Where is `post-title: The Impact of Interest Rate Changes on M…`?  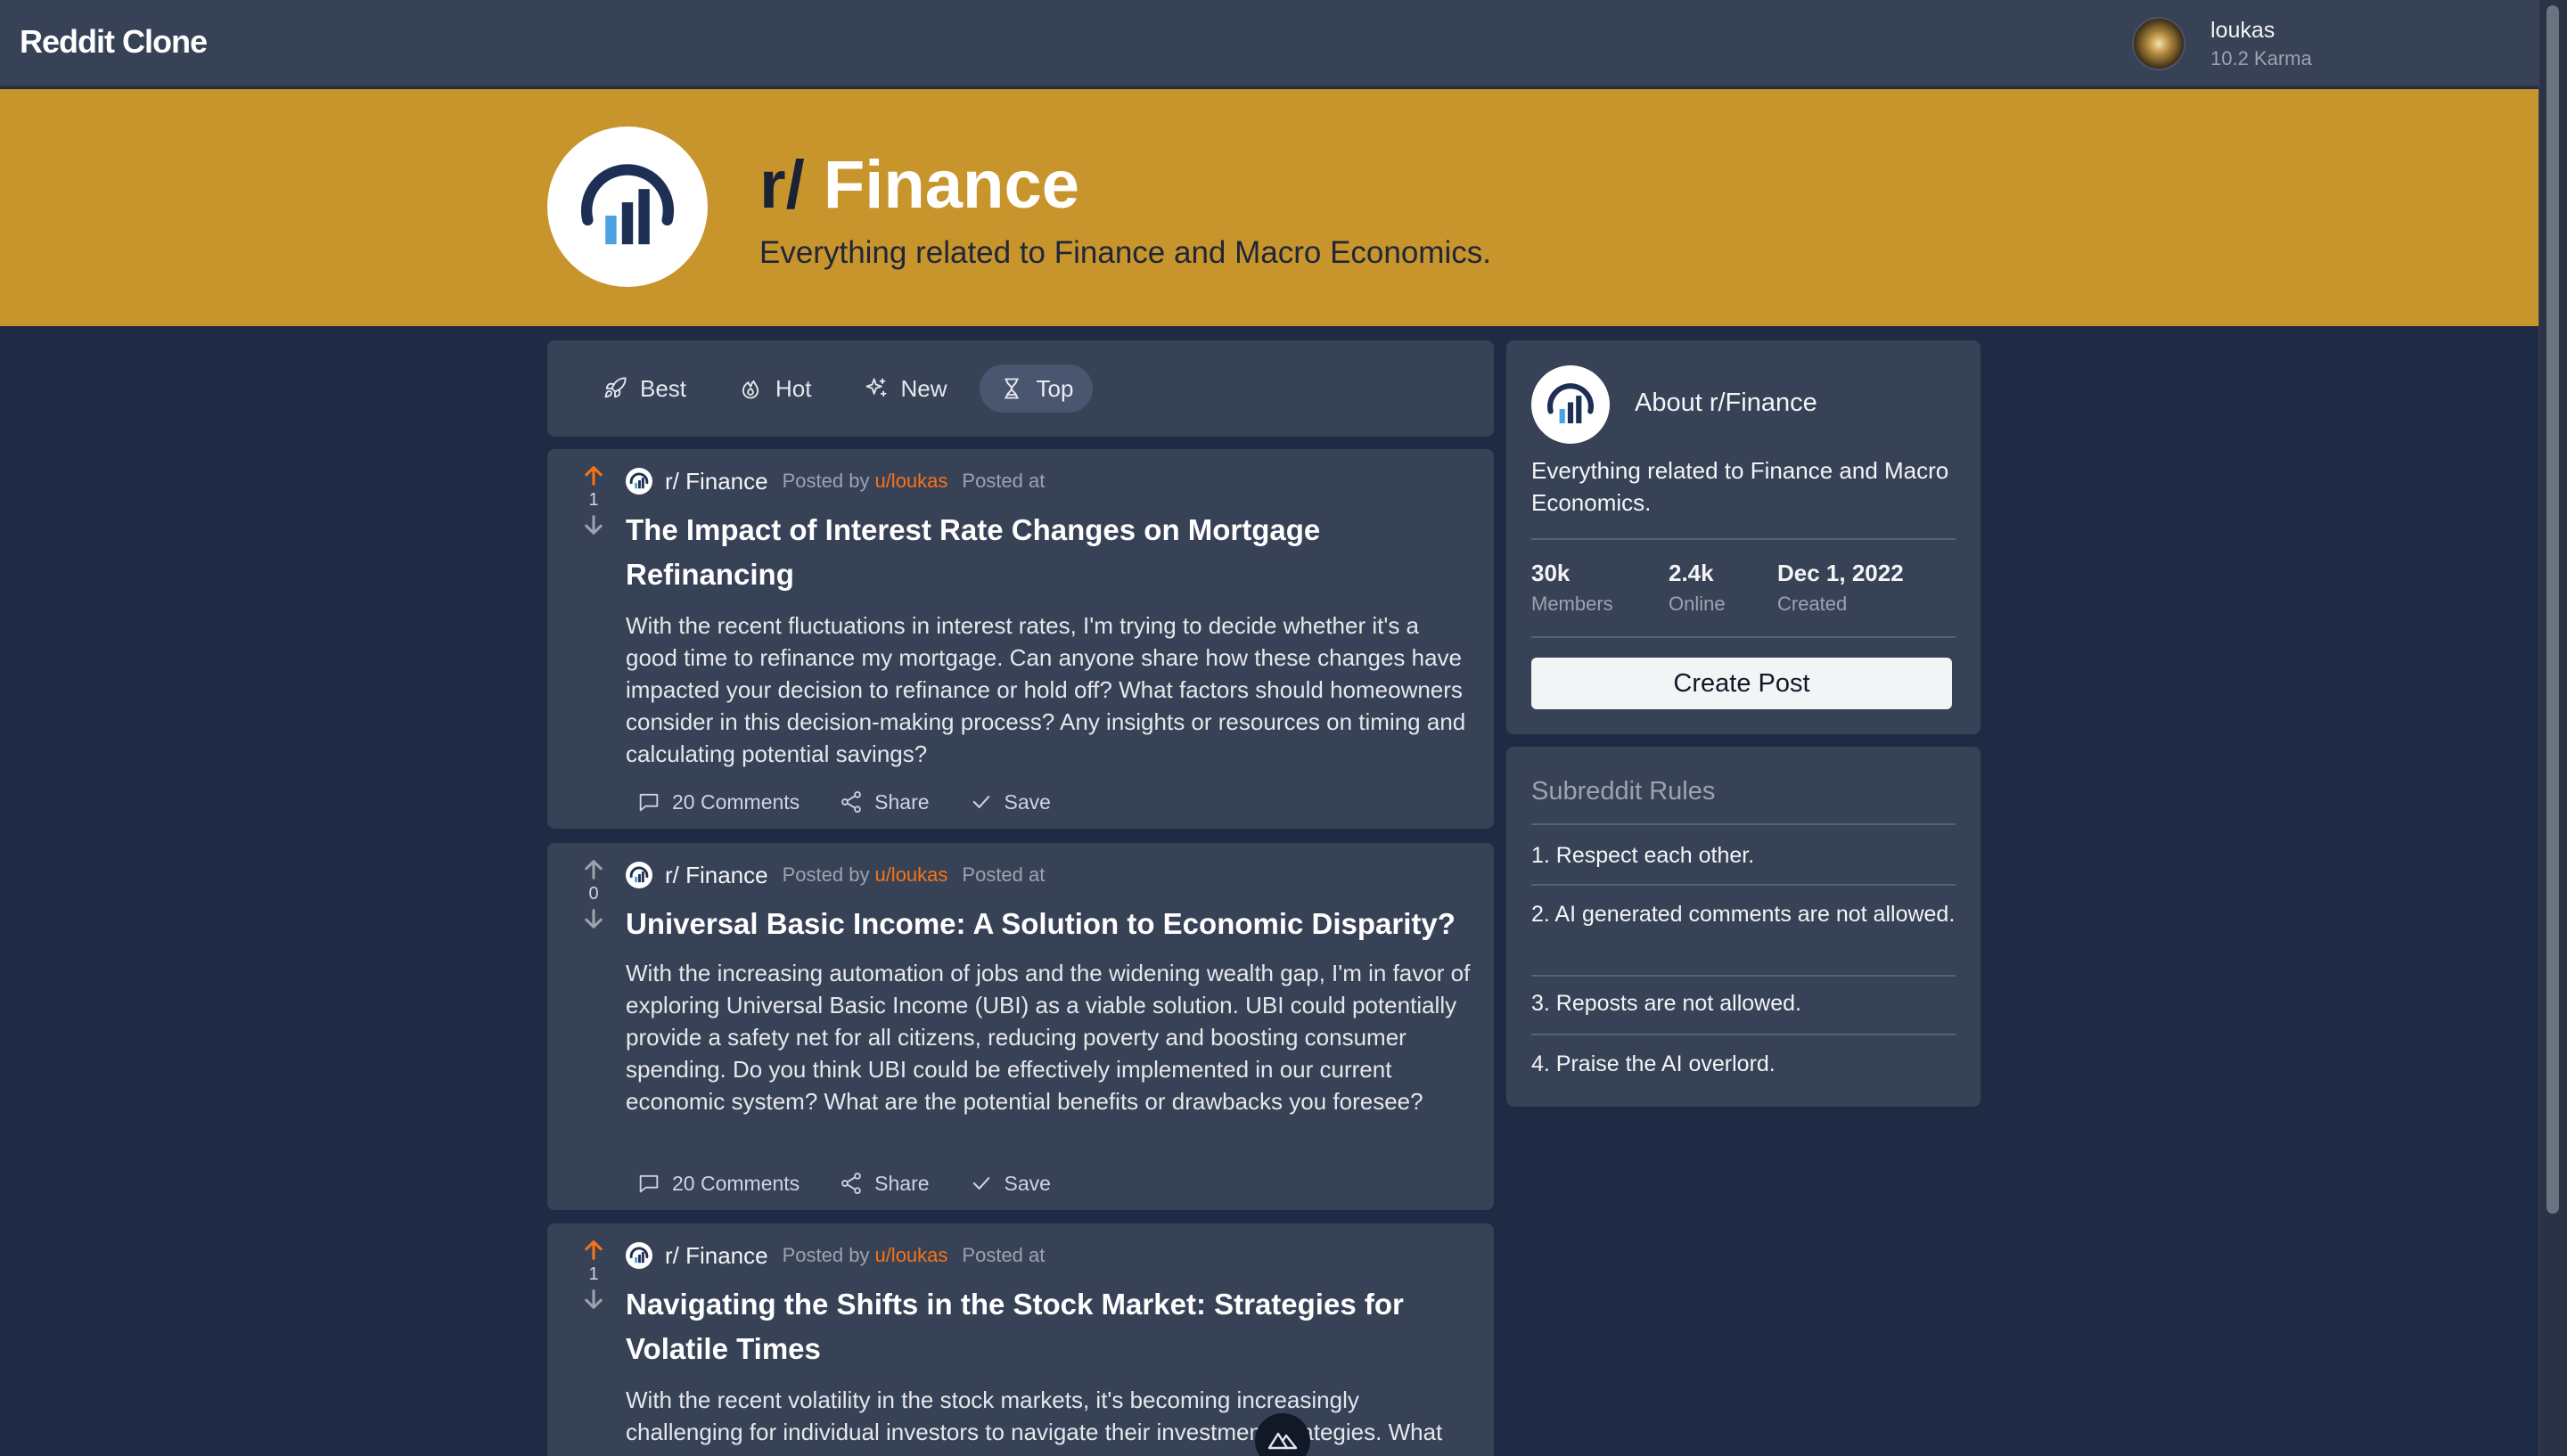
post-title: The Impact of Interest Rate Changes on M… is located at coordinates (1045, 553).